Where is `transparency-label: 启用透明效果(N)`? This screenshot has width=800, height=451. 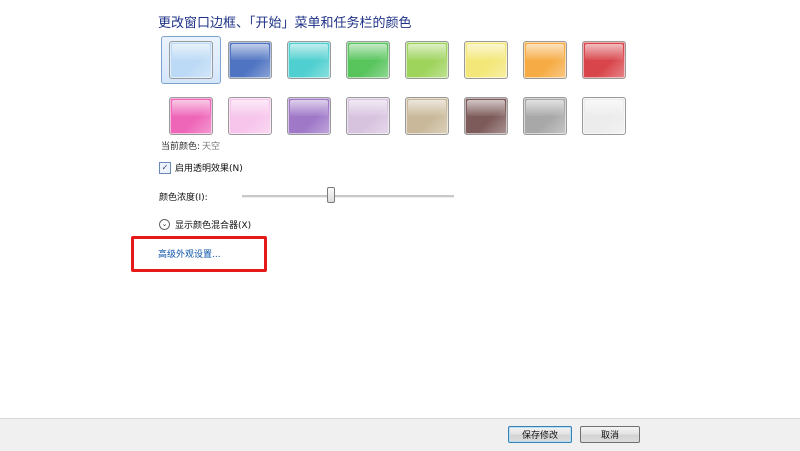
transparency-label: 启用透明效果(N) is located at coordinates (209, 167).